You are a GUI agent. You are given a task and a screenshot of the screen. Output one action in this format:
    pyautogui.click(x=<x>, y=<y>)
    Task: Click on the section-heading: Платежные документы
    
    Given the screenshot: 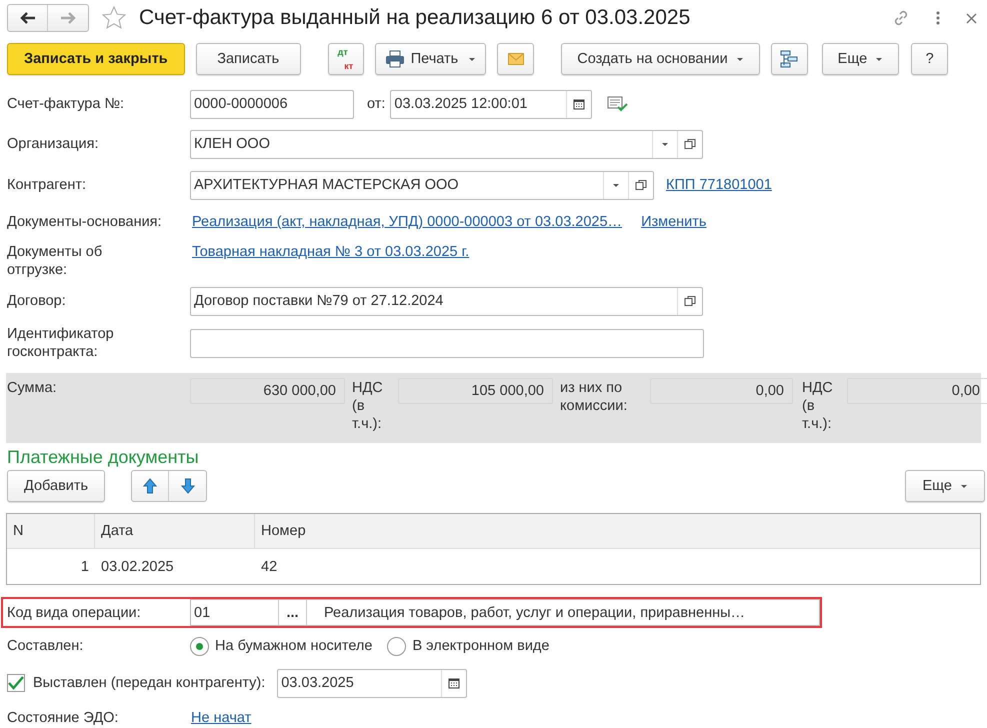 What is the action you would take?
    pyautogui.click(x=103, y=457)
    